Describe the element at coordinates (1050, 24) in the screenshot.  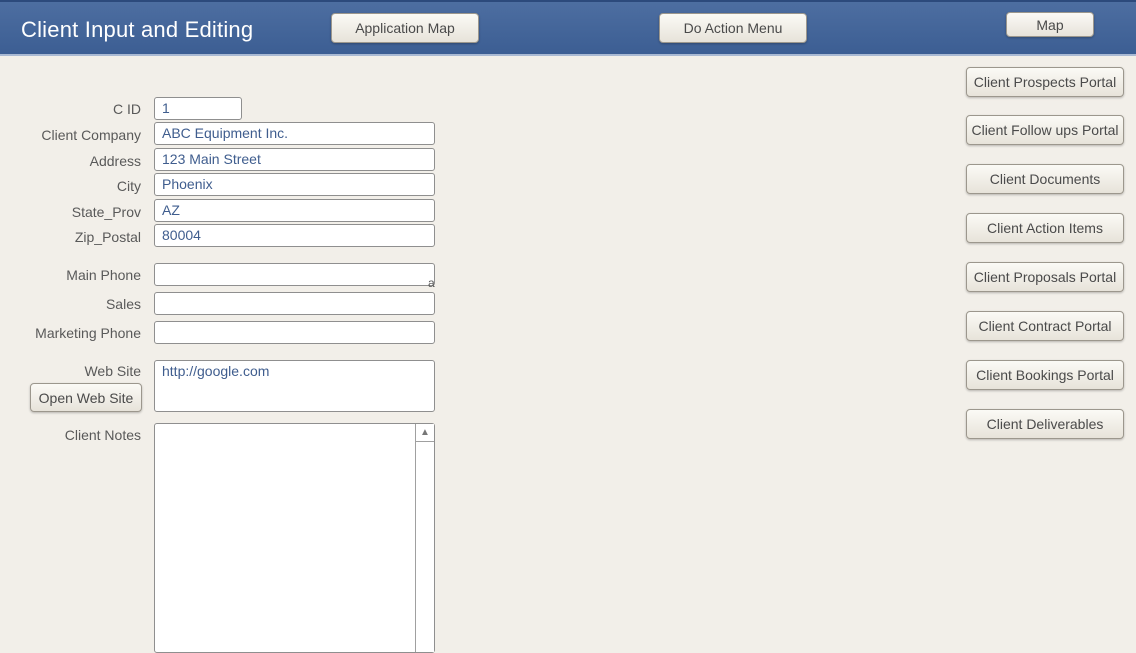
I see `map-button: Map` at that location.